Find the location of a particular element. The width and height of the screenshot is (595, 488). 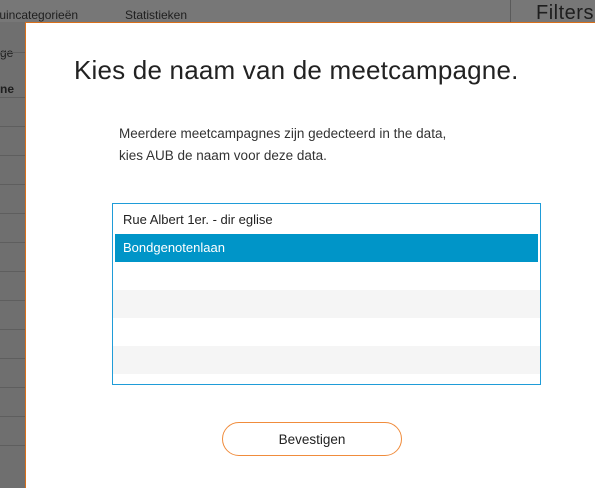

background-tab-categories: tuincategorieën is located at coordinates (39, 15).